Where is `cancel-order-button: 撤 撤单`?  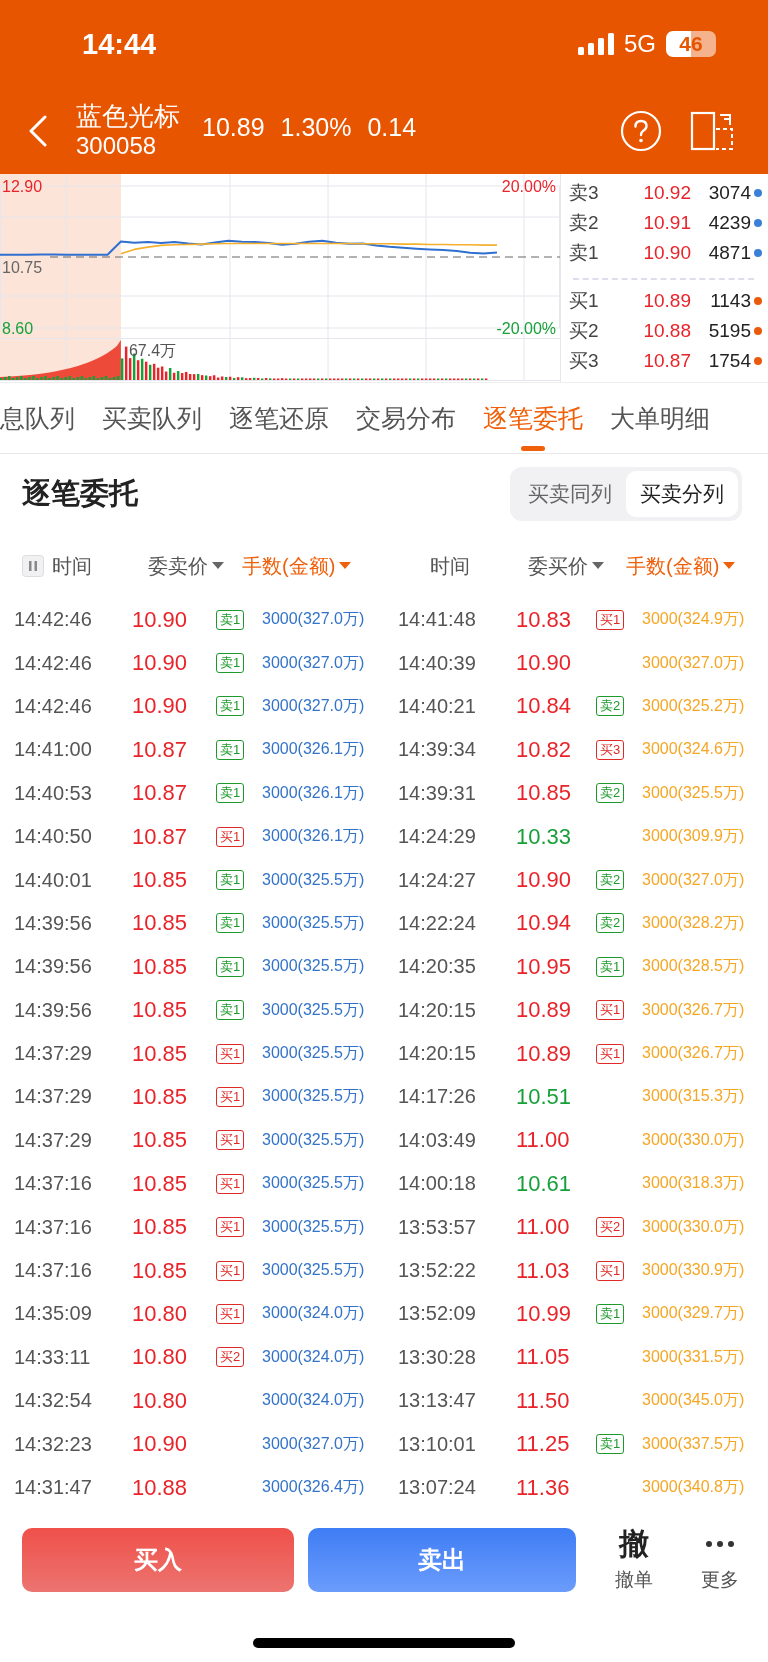 cancel-order-button: 撤 撤单 is located at coordinates (634, 1560).